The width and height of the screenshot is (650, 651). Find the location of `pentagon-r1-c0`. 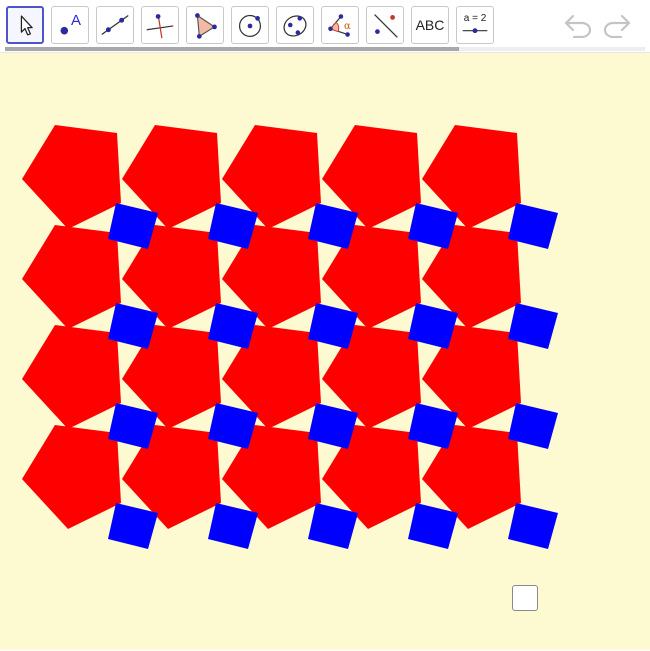

pentagon-r1-c0 is located at coordinates (71, 277).